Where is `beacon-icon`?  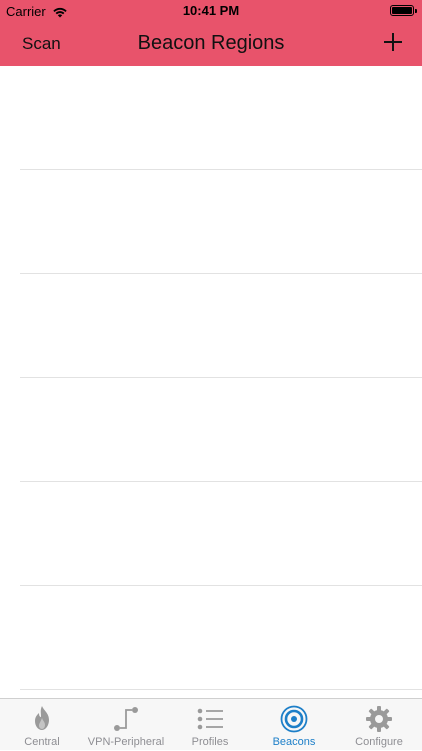 beacon-icon is located at coordinates (294, 719).